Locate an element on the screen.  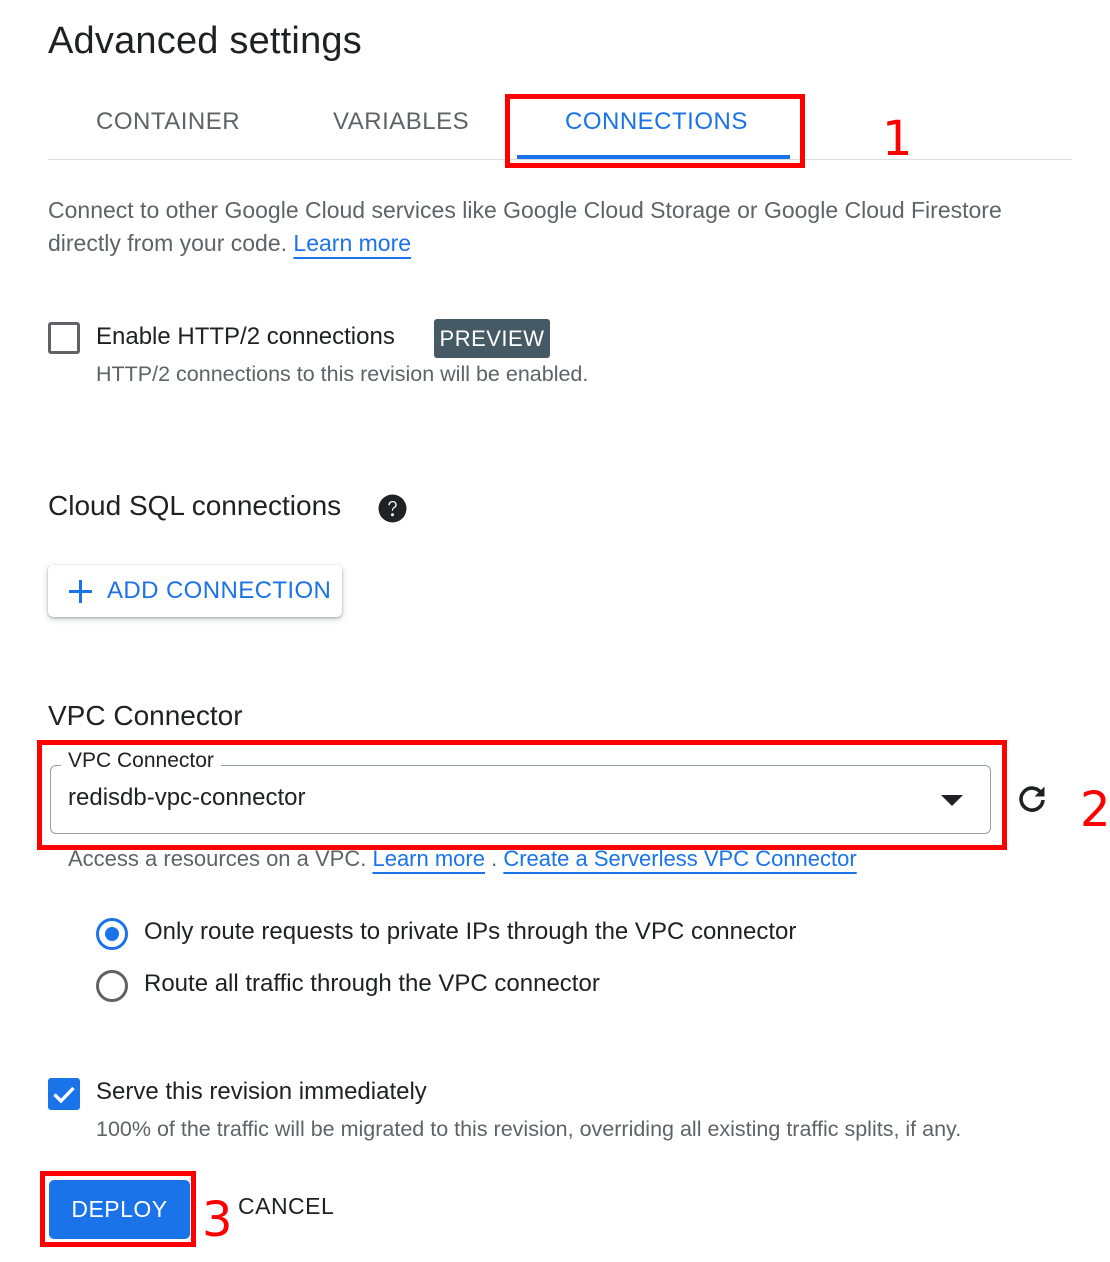
learn-more-link: Learn more is located at coordinates (352, 243).